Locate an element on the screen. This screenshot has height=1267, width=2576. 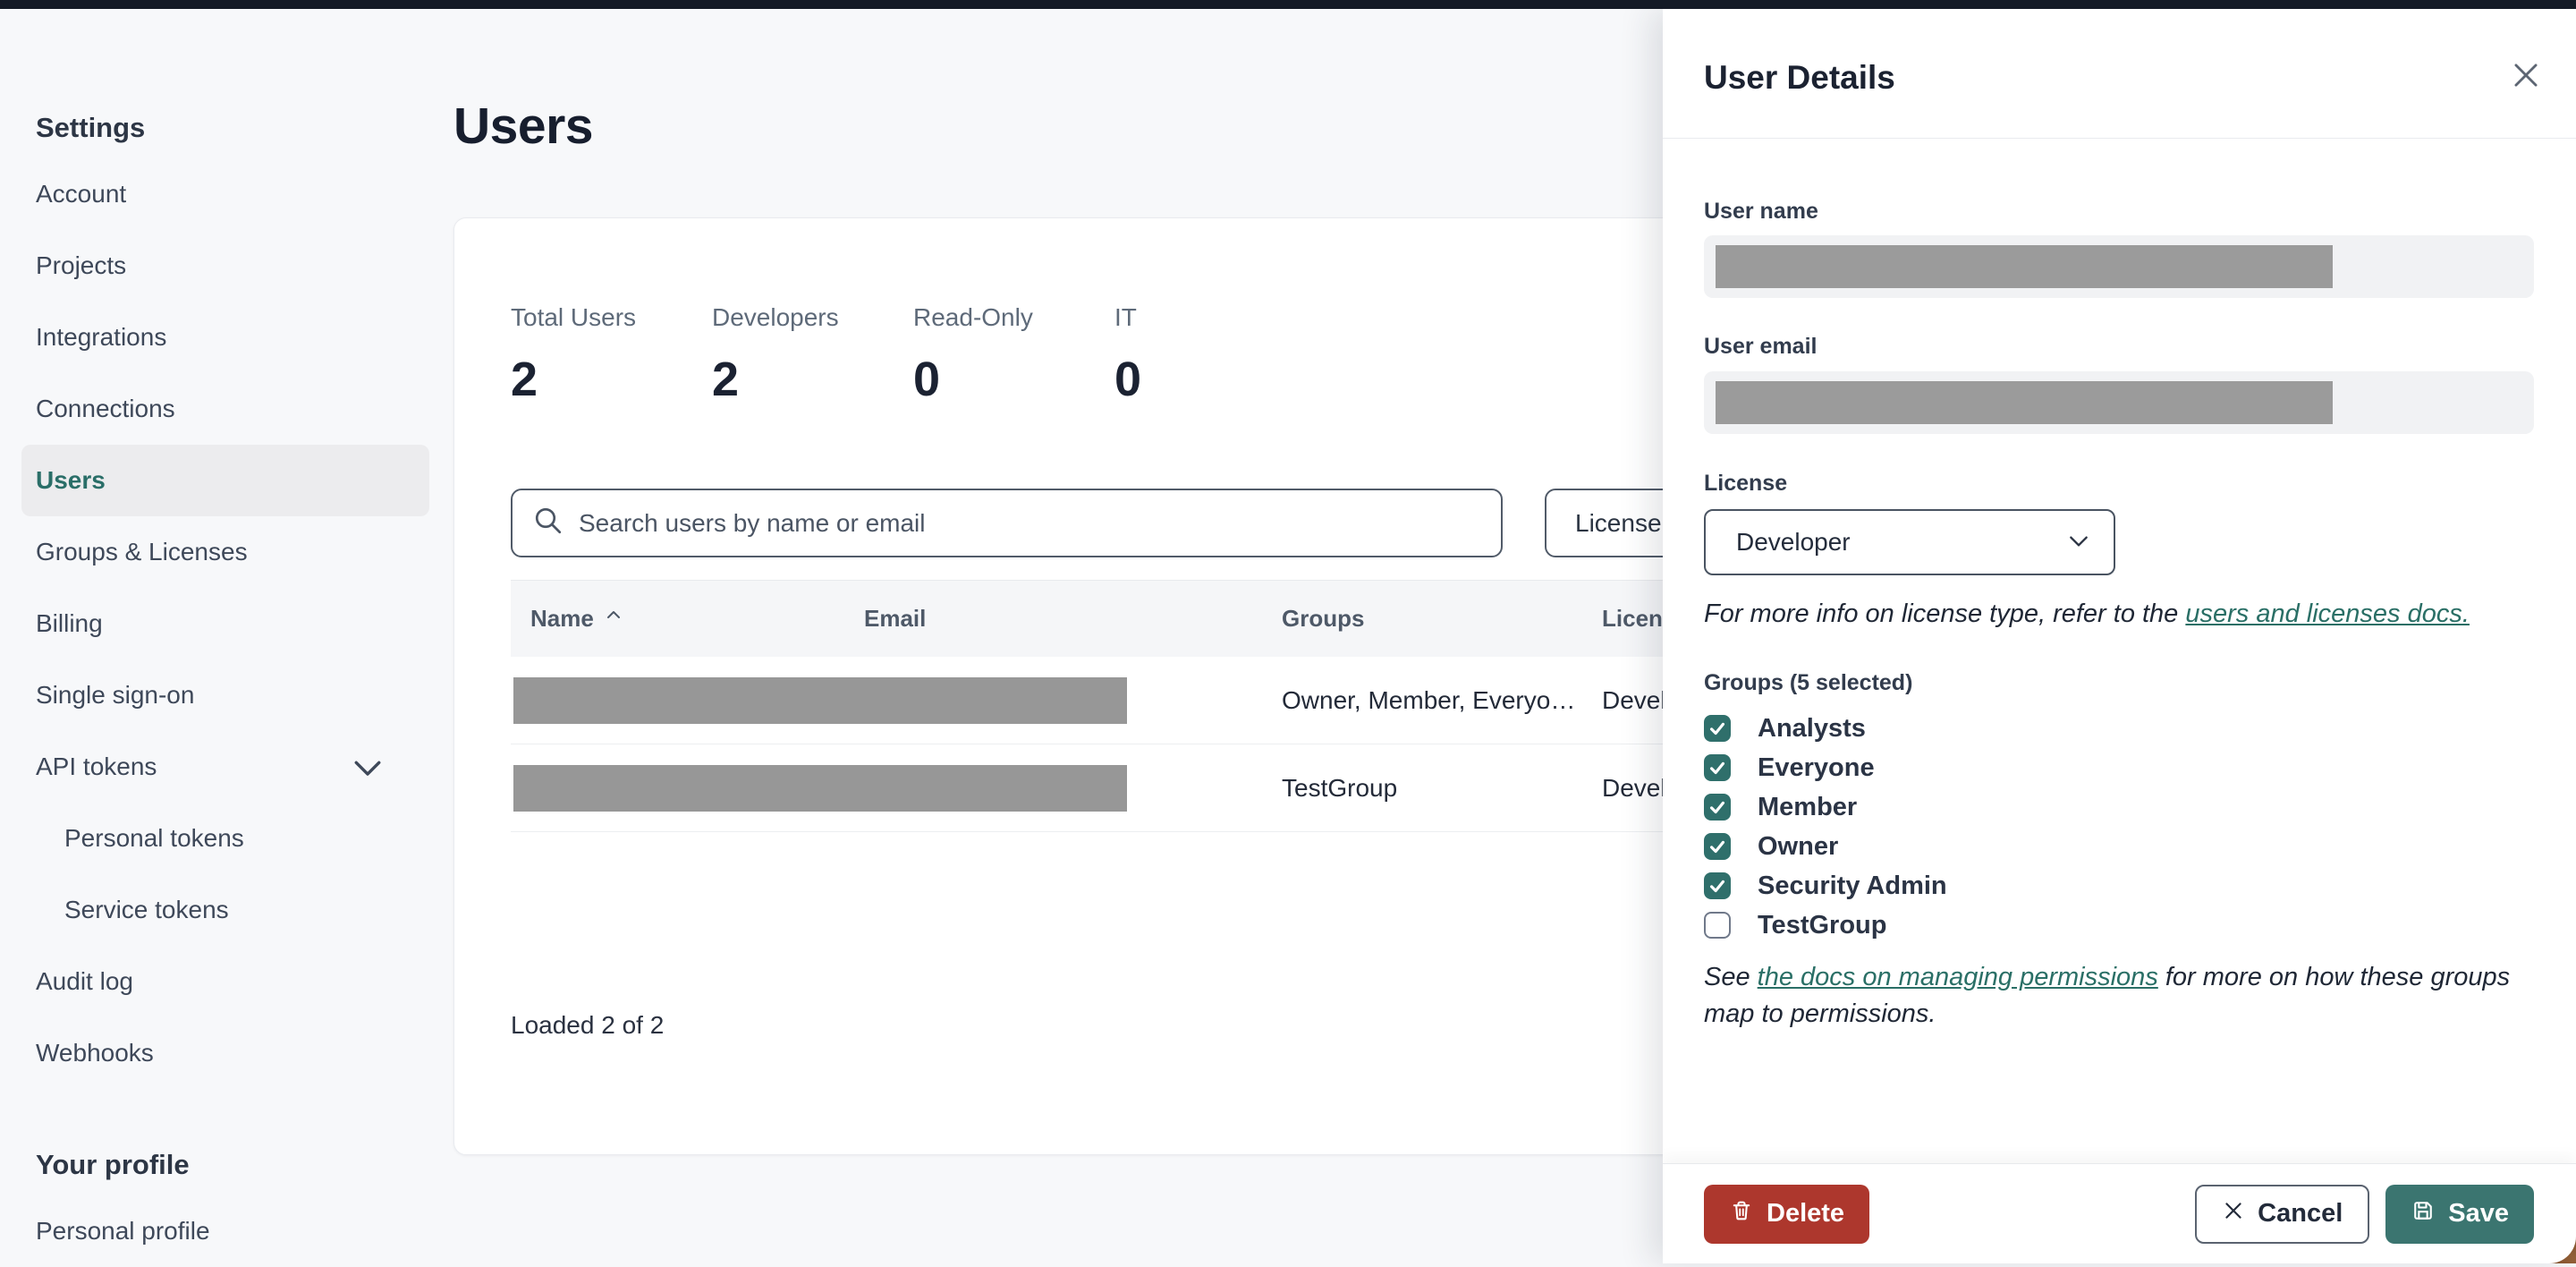
sidebar-item-service-tokens: Service tokens is located at coordinates (225, 910).